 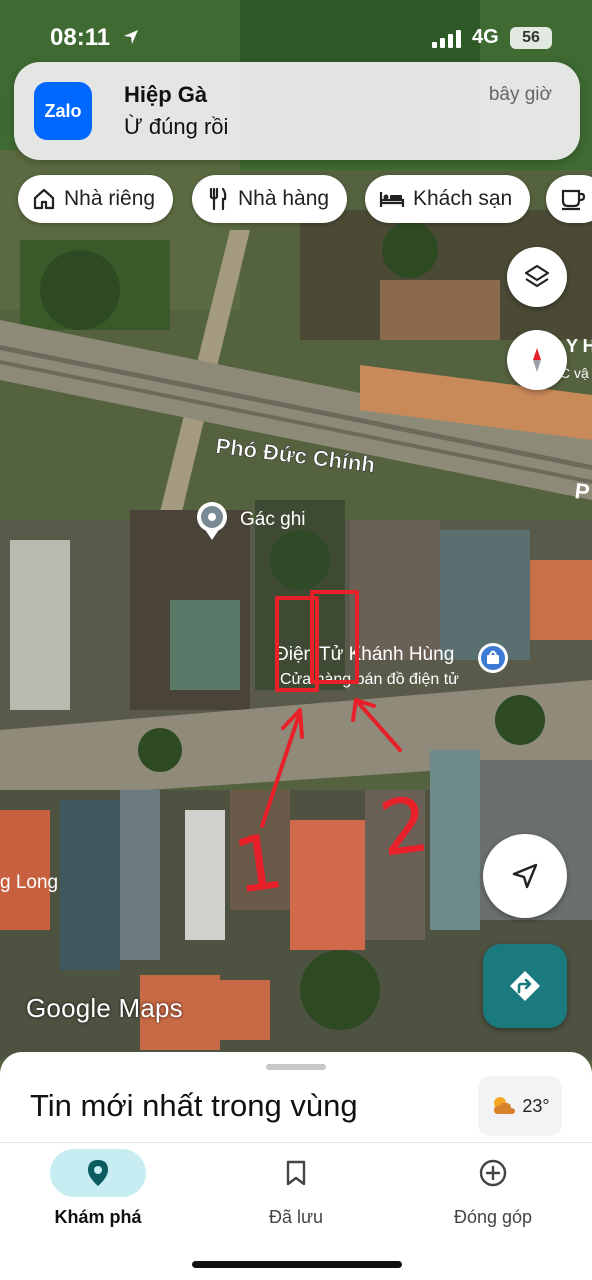 I want to click on compass-icon, so click(x=537, y=360).